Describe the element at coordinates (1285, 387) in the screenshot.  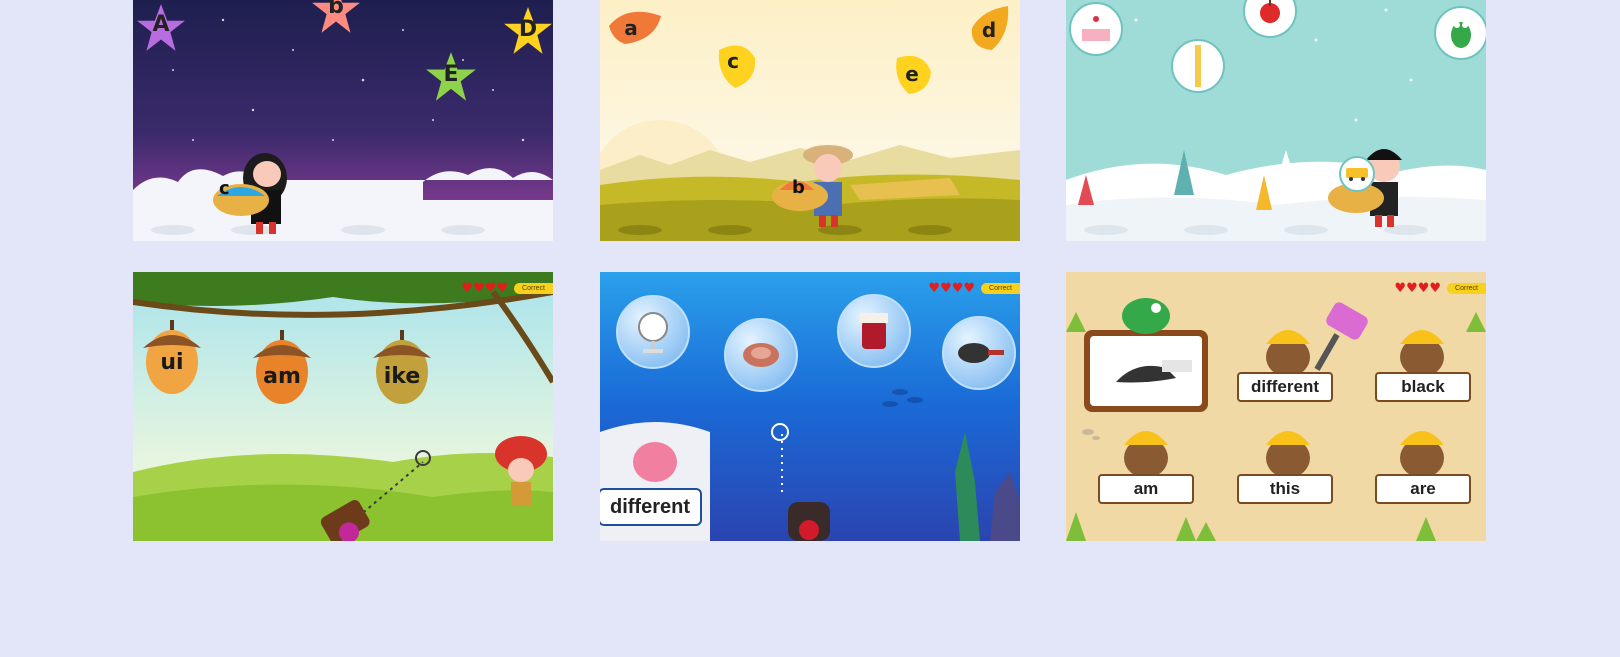
I see `mole-word-card: different` at that location.